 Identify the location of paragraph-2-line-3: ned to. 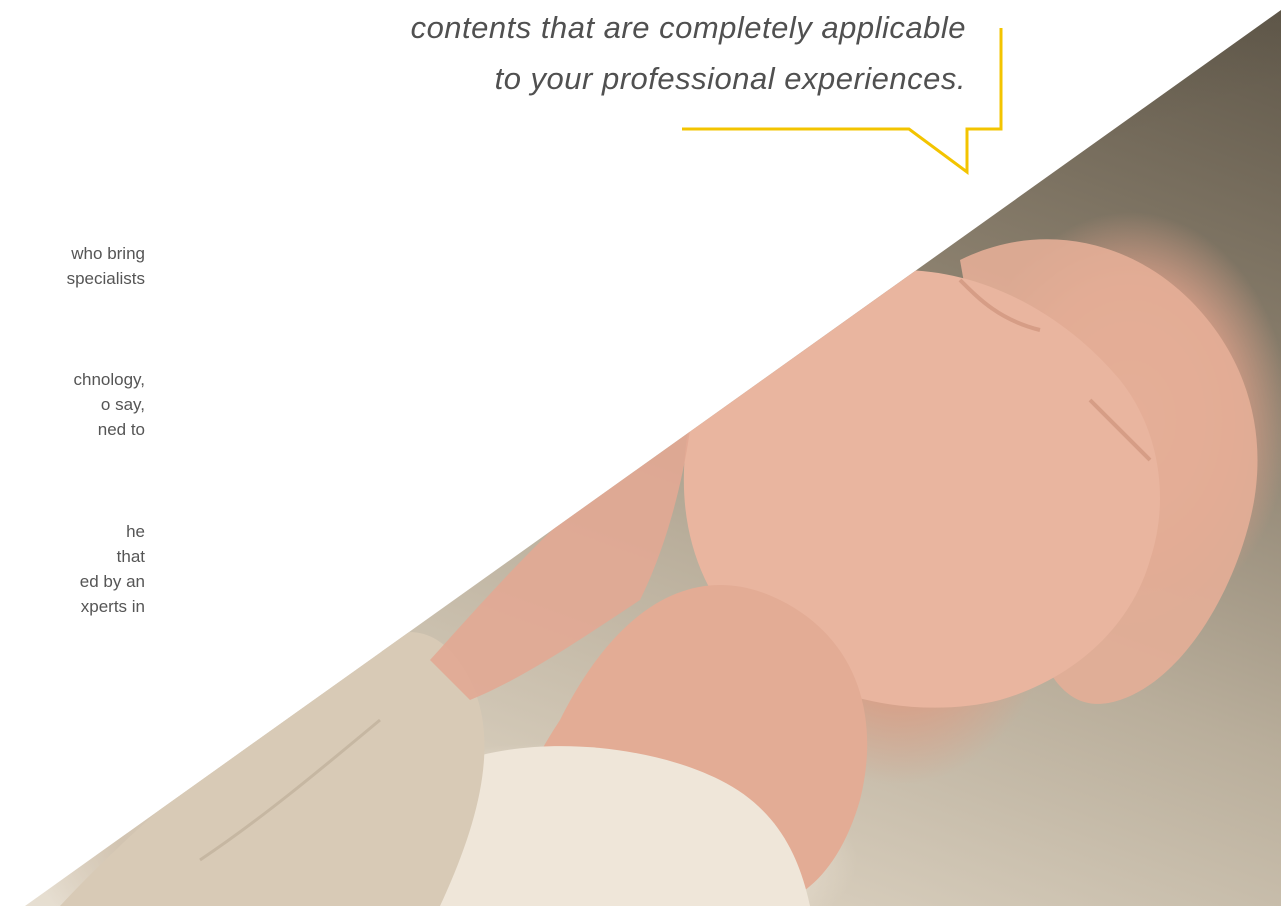
(121, 429).